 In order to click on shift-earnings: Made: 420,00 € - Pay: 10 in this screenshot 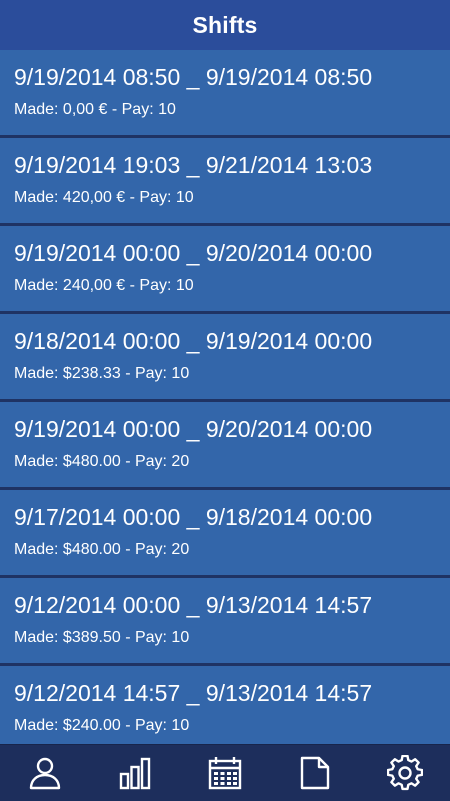, I will do `click(104, 197)`.